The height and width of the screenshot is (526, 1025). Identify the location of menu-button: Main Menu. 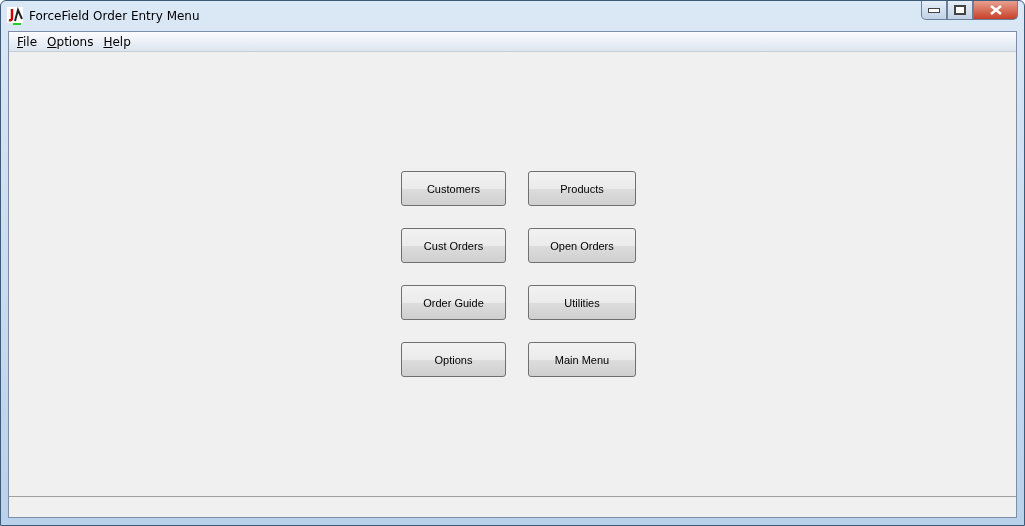
(582, 359).